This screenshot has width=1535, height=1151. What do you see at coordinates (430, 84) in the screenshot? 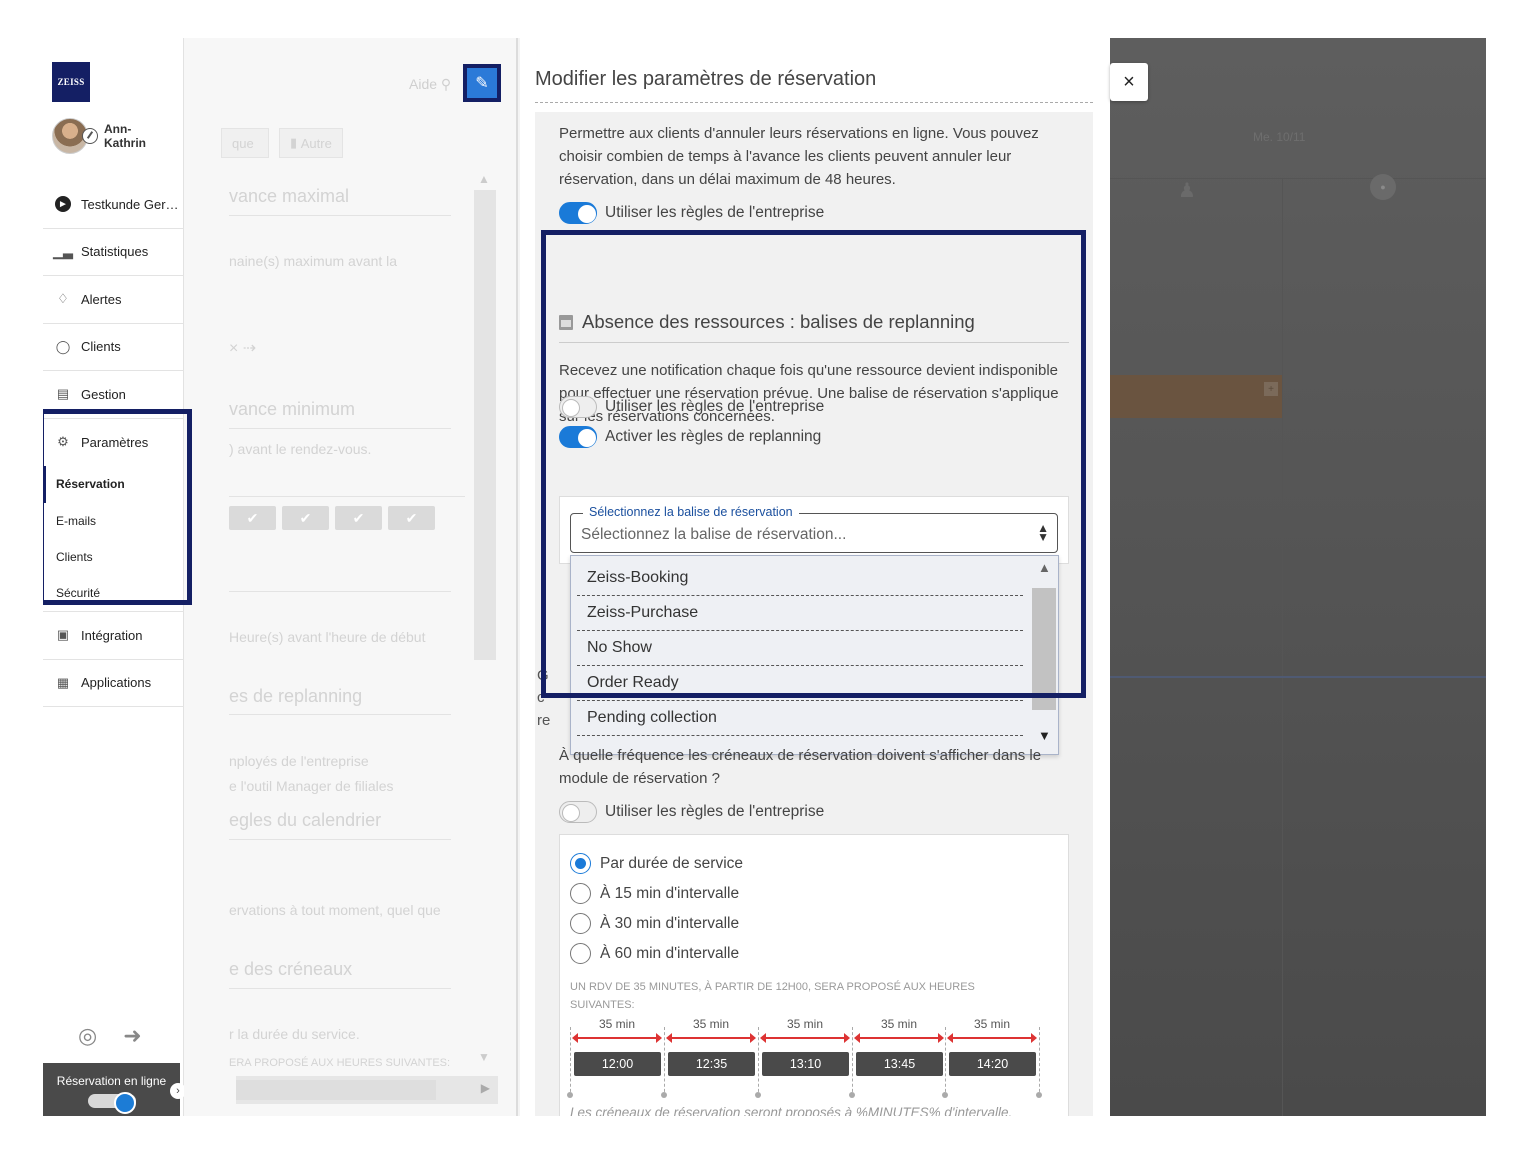
I see `help-link: Aide ⚲` at bounding box center [430, 84].